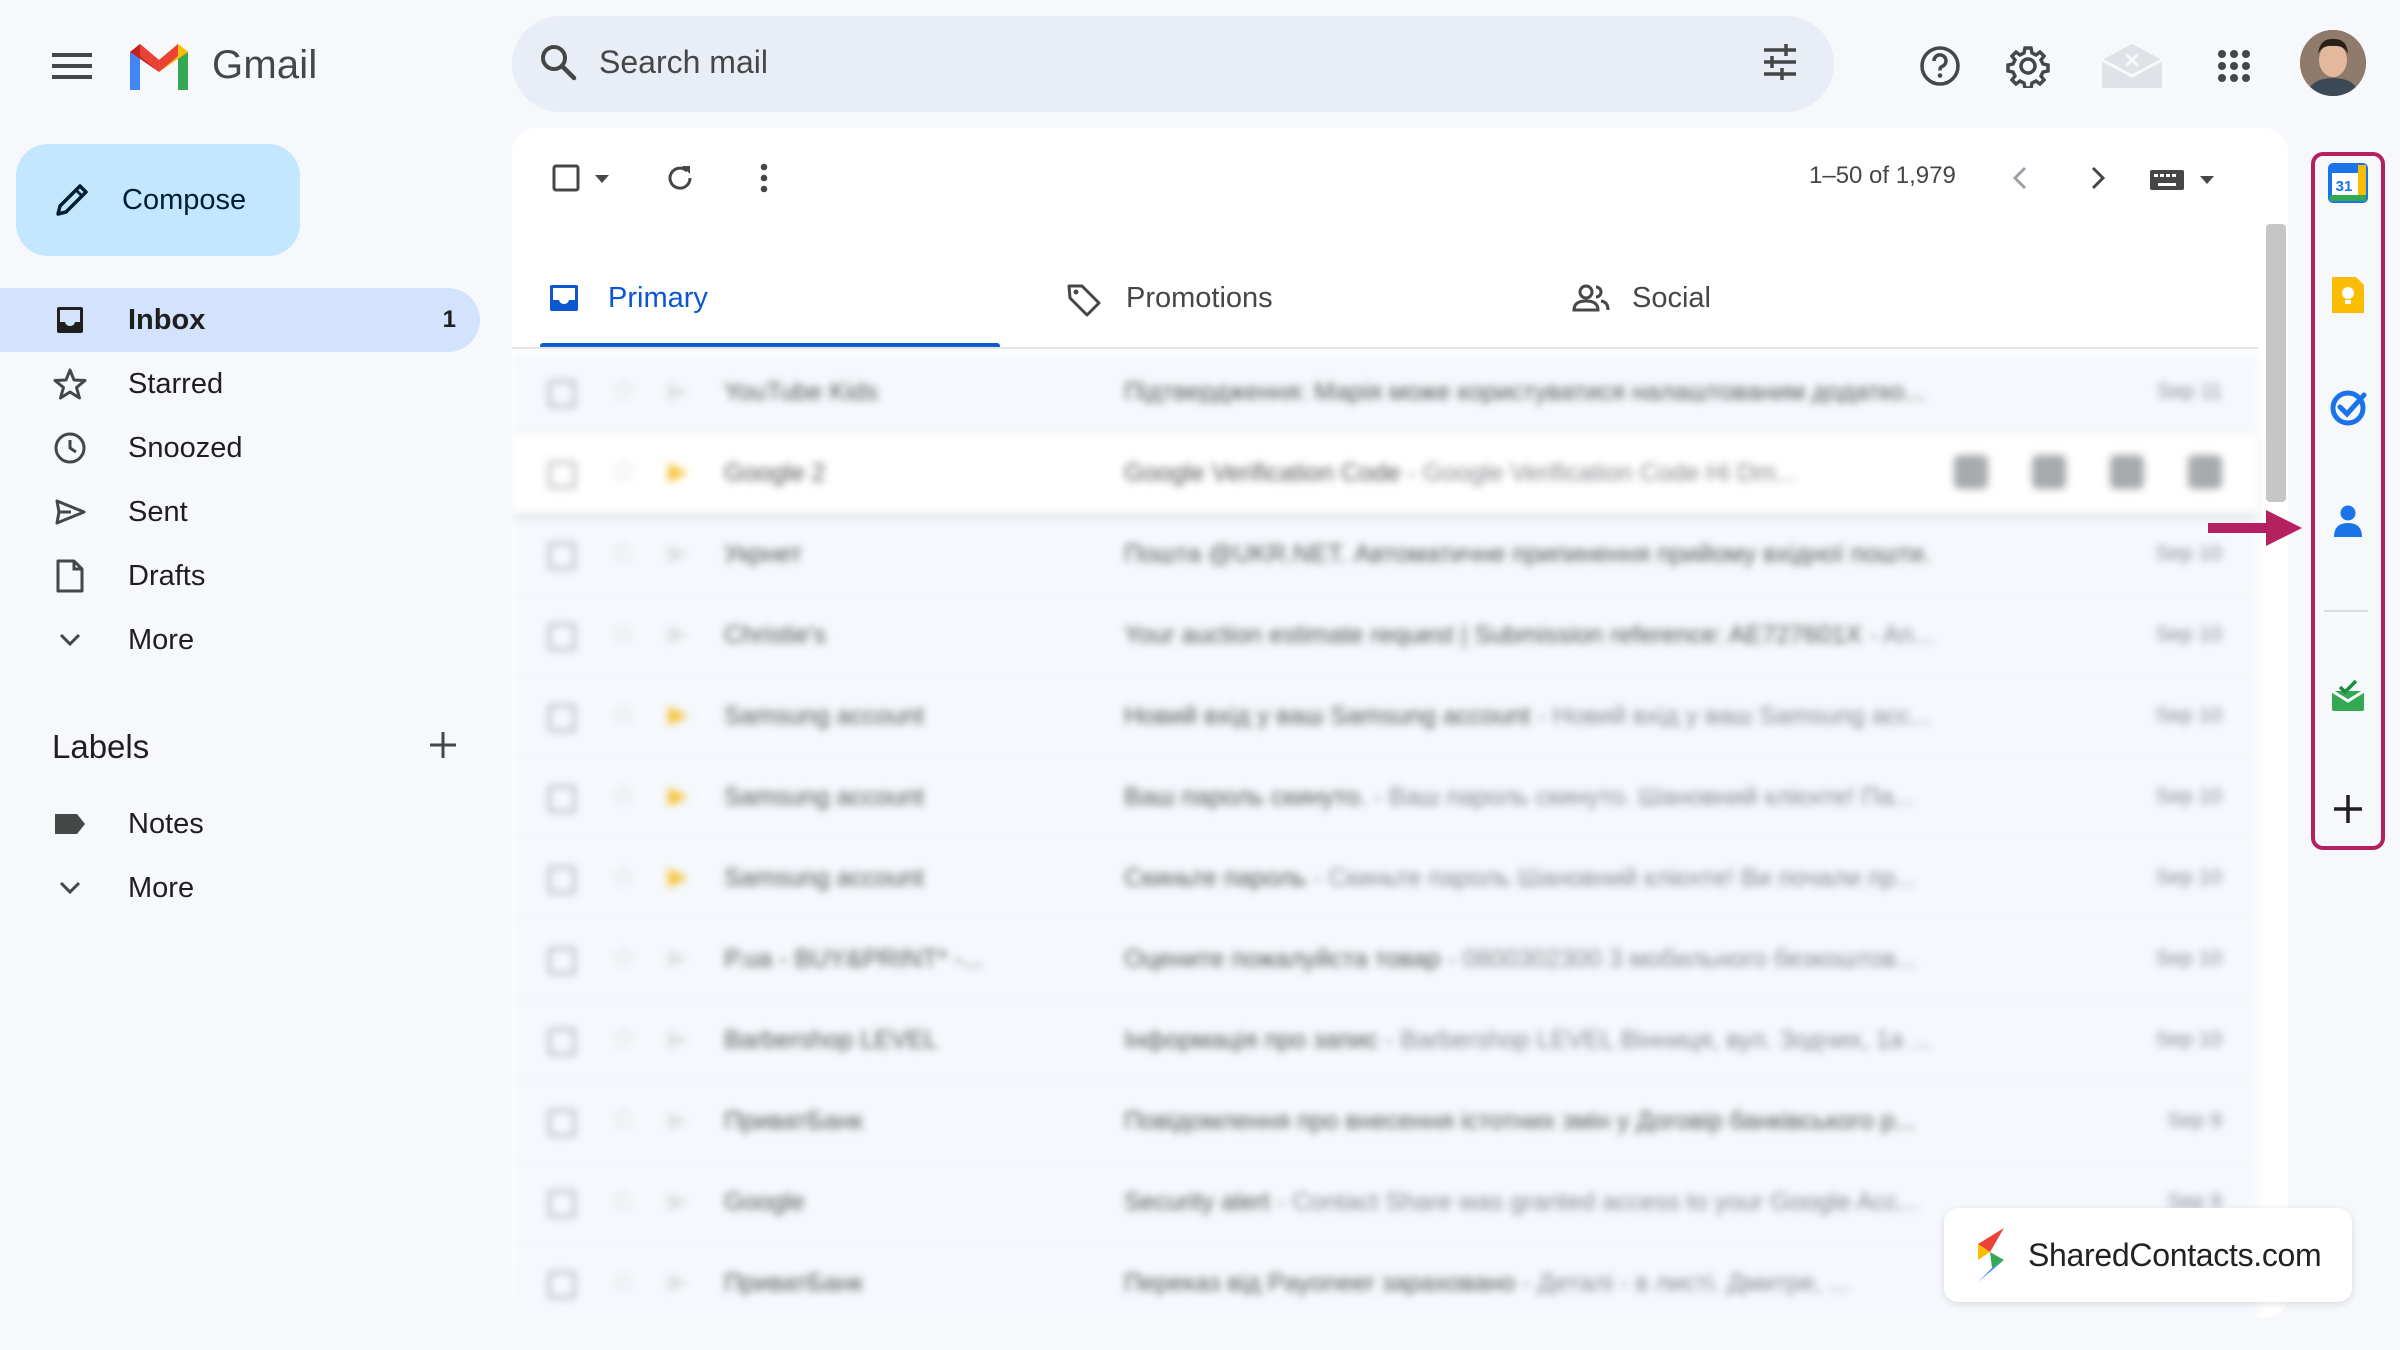  What do you see at coordinates (1991, 1255) in the screenshot?
I see `sharedcontacts-logo-icon` at bounding box center [1991, 1255].